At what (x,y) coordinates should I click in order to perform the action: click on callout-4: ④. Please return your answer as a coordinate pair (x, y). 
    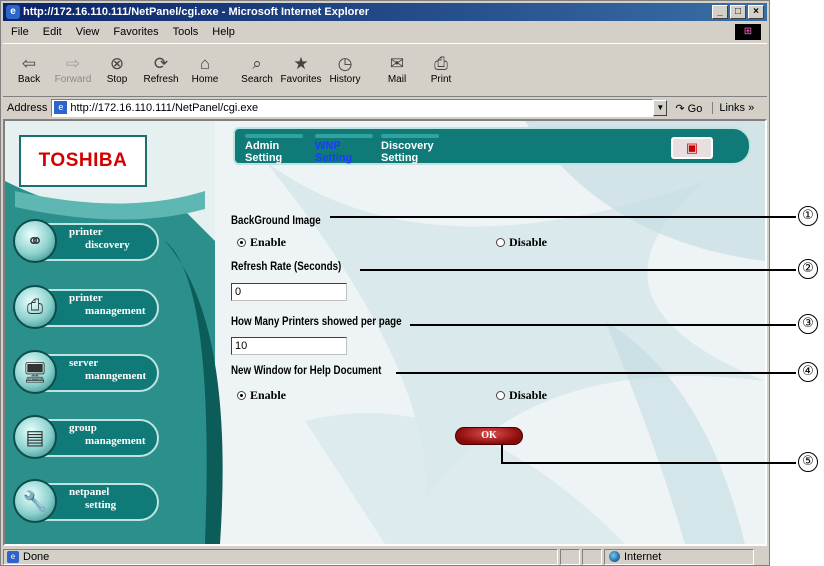
    Looking at the image, I should click on (808, 372).